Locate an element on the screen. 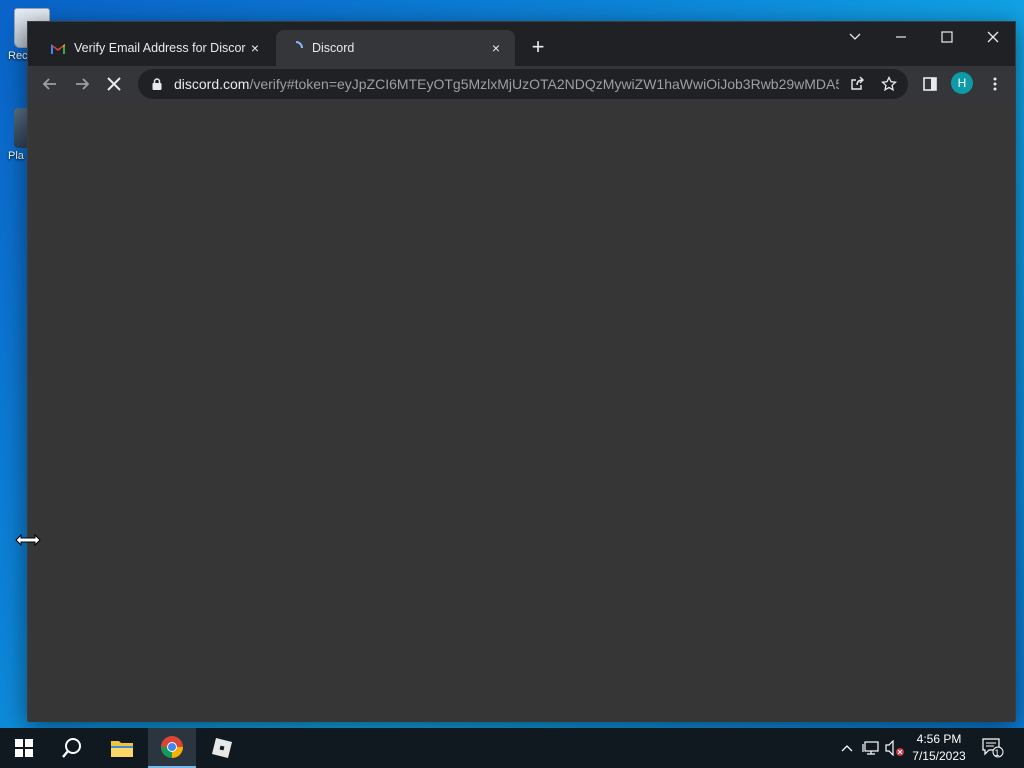 The height and width of the screenshot is (768, 1024). tab-gmail: Verify Email Address for Discord × is located at coordinates (156, 48).